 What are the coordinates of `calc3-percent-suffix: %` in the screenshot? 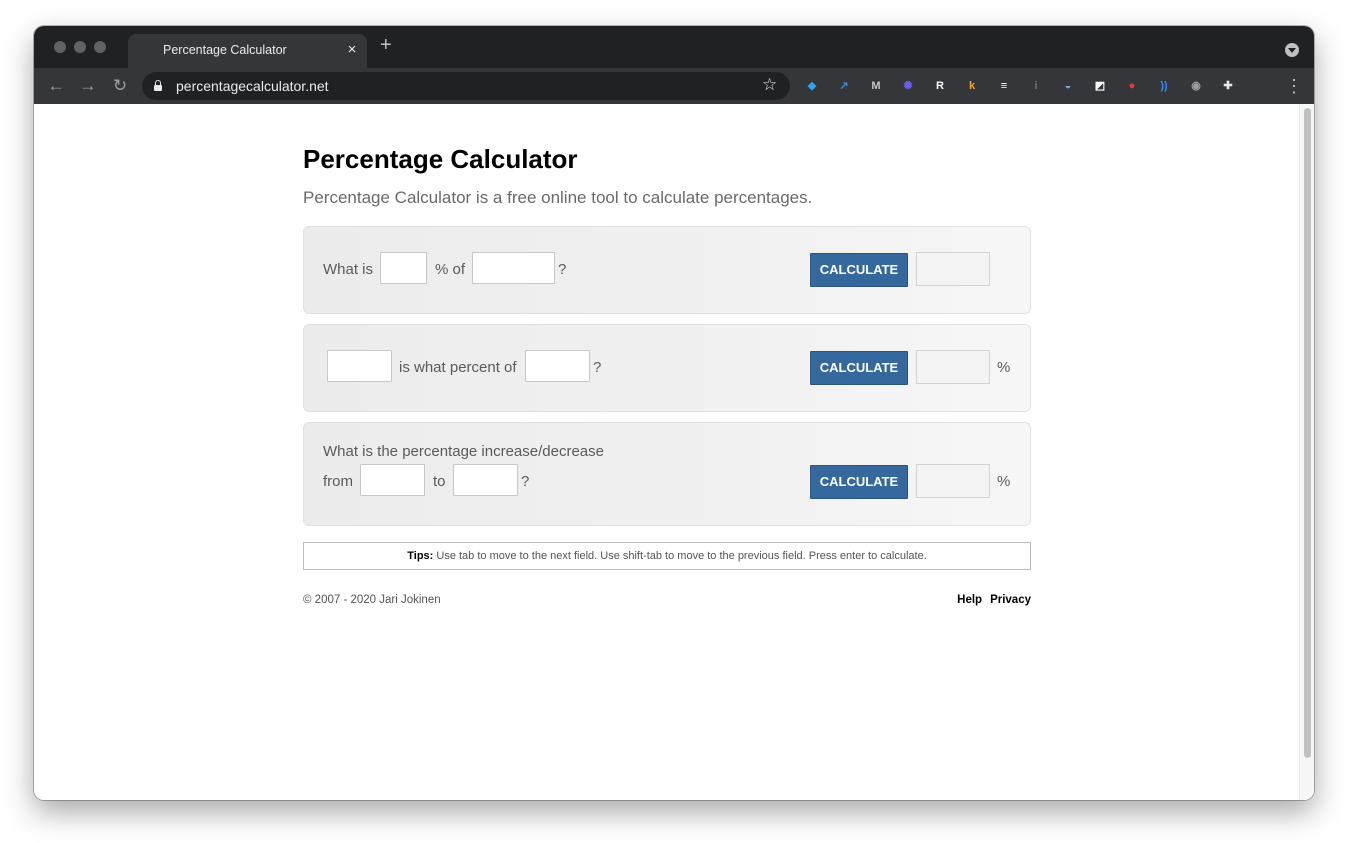 It's located at (1004, 481).